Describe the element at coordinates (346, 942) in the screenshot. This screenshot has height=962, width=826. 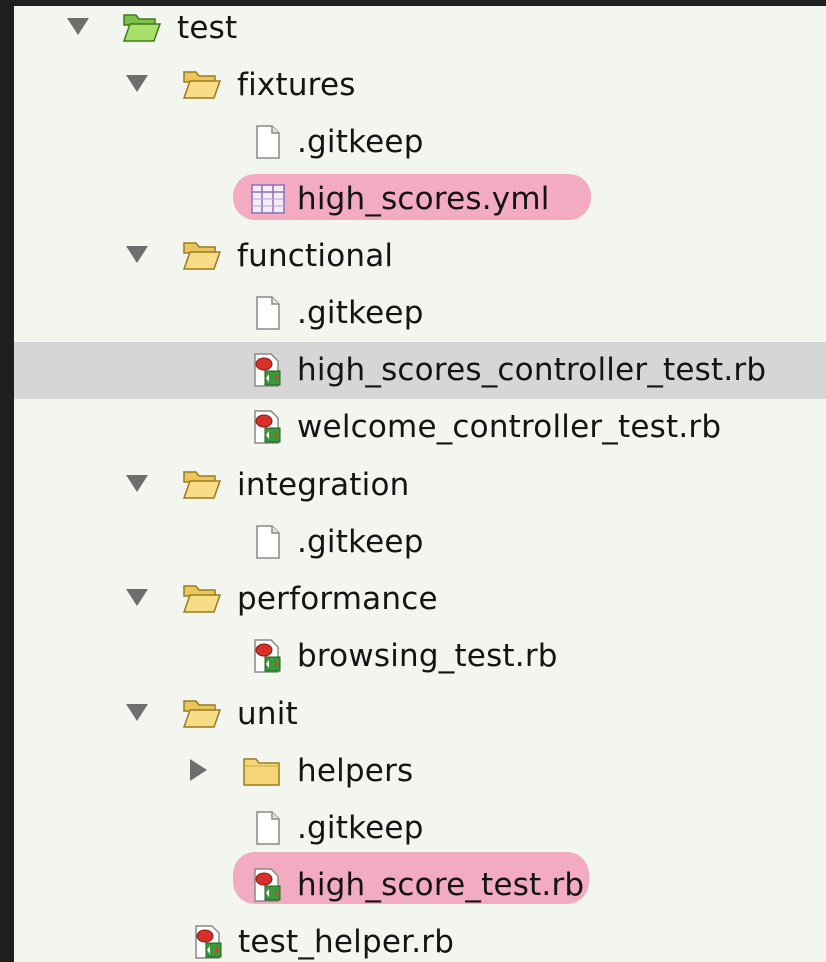
I see `tree-row-label: test_helper.rb` at that location.